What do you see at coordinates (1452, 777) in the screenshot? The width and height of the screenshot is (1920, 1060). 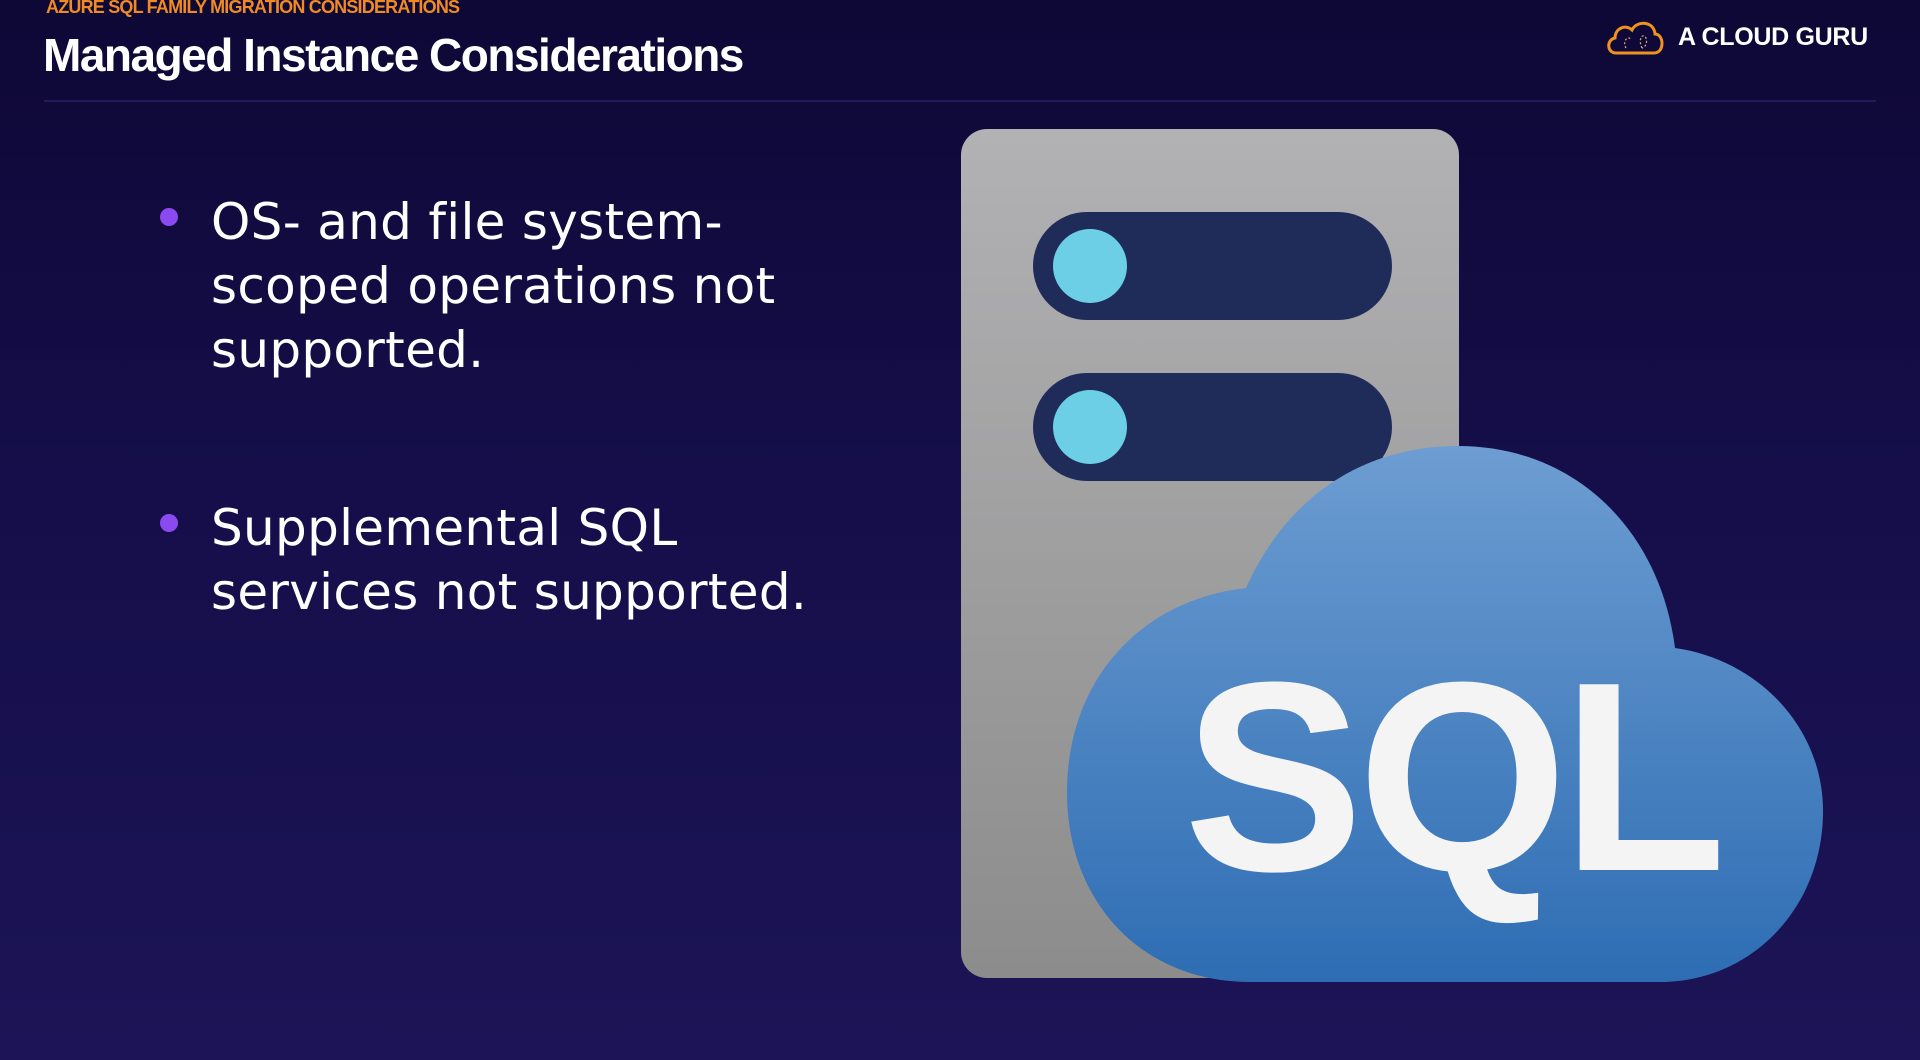 I see `sql-label: SQL` at bounding box center [1452, 777].